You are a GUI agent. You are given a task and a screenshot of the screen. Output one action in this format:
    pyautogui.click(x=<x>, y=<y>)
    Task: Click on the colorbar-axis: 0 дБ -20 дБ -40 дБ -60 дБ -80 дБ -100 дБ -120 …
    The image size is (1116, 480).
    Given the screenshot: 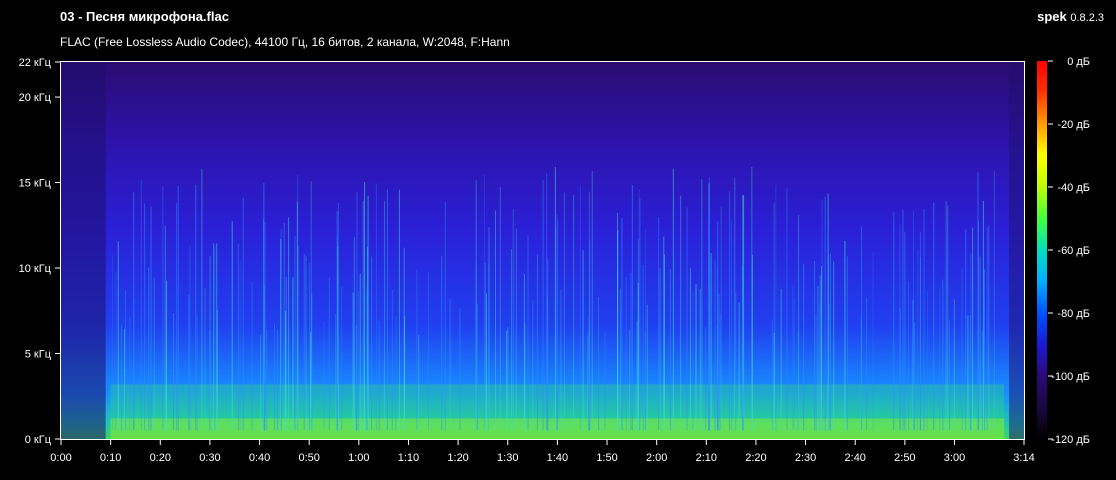 What is the action you would take?
    pyautogui.click(x=1069, y=251)
    